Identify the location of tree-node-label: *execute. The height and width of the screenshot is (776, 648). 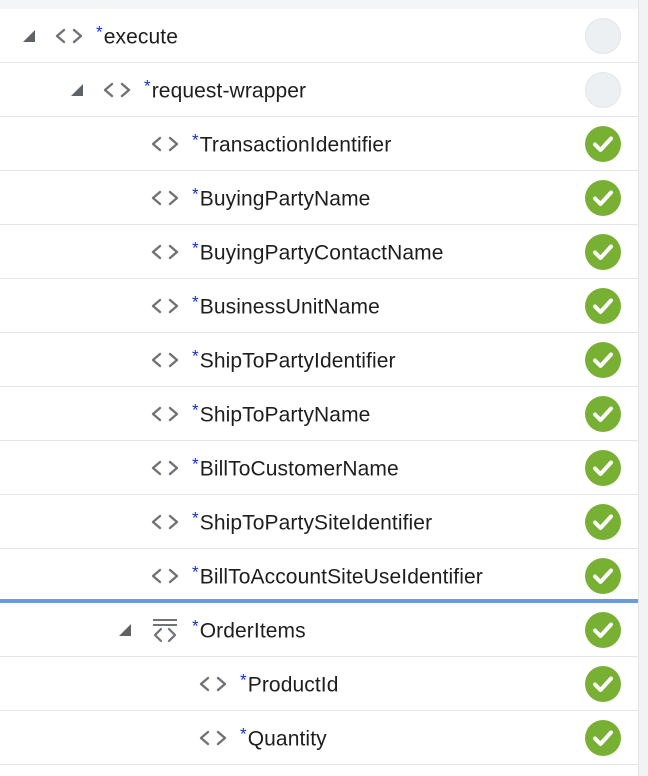
(137, 35).